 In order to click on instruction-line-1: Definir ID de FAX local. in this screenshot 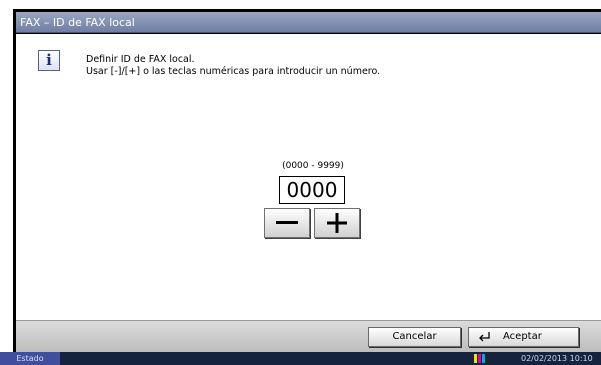, I will do `click(140, 59)`.